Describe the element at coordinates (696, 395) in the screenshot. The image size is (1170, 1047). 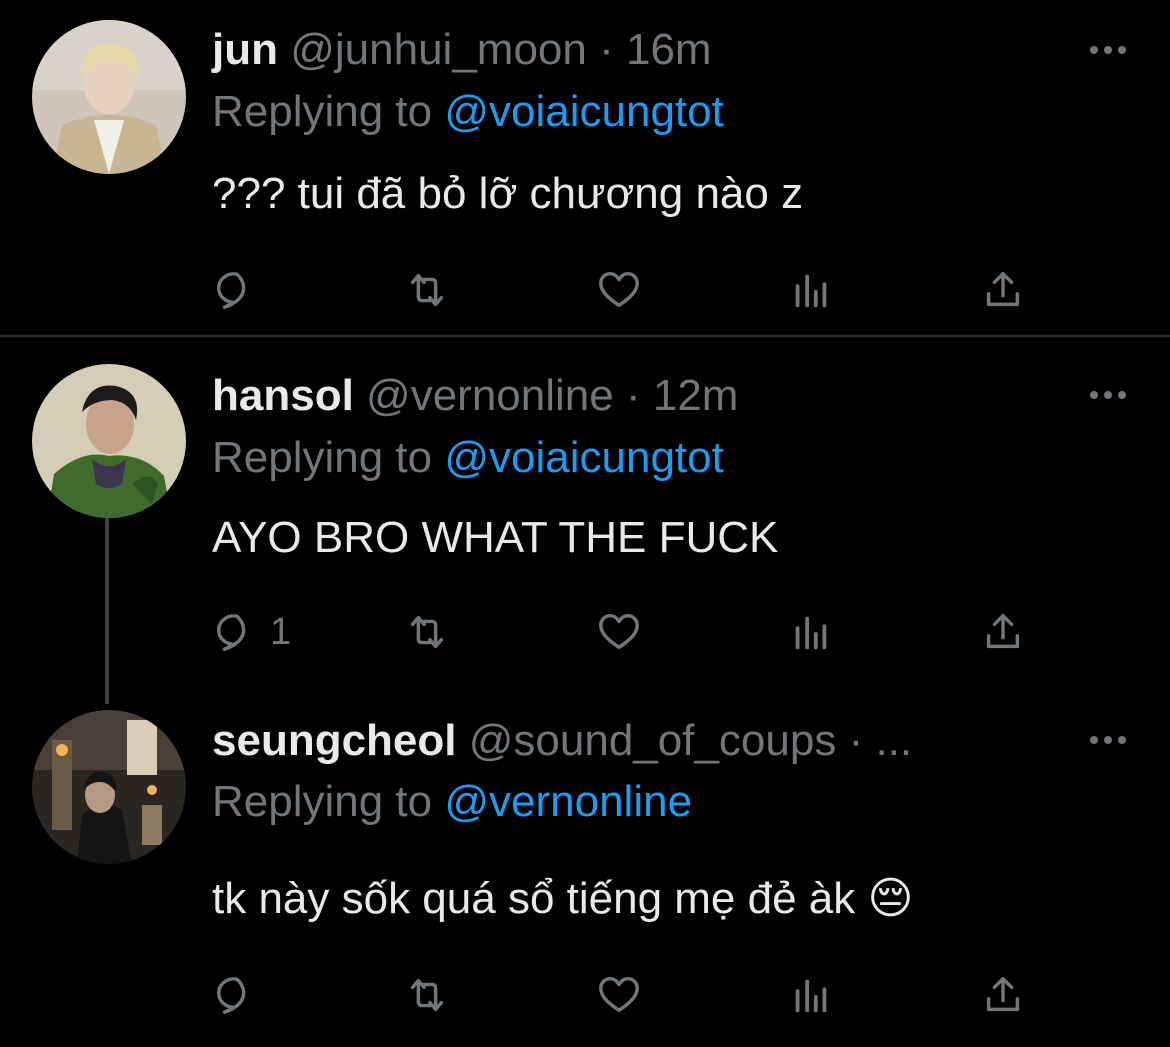
I see `timestamp: 12m` at that location.